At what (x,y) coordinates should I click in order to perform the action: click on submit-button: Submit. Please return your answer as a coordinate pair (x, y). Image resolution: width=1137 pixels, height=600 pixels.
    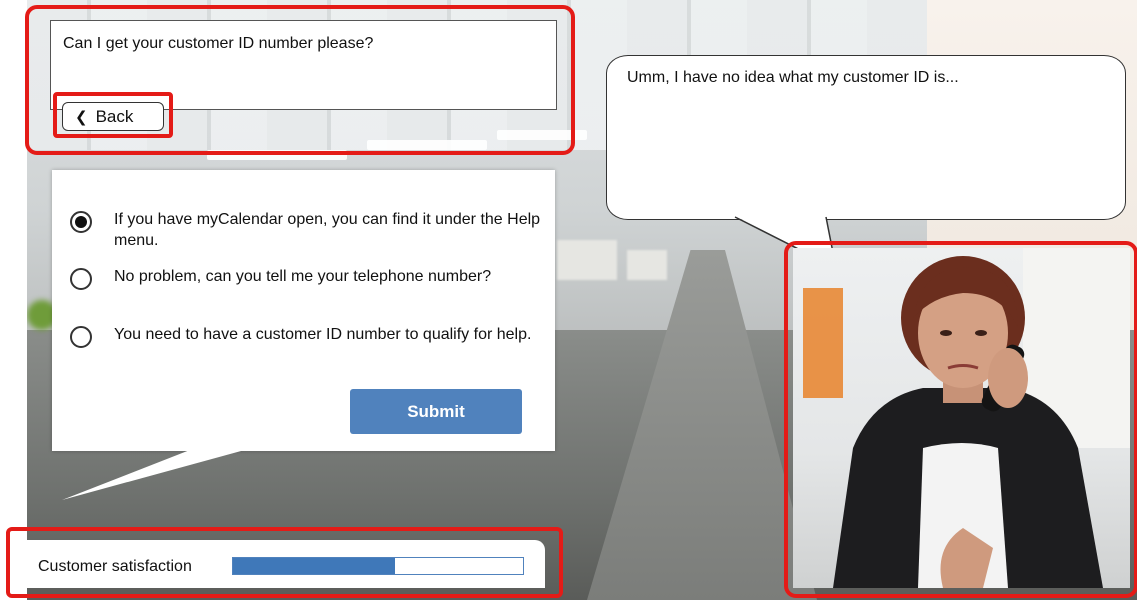
    Looking at the image, I should click on (436, 411).